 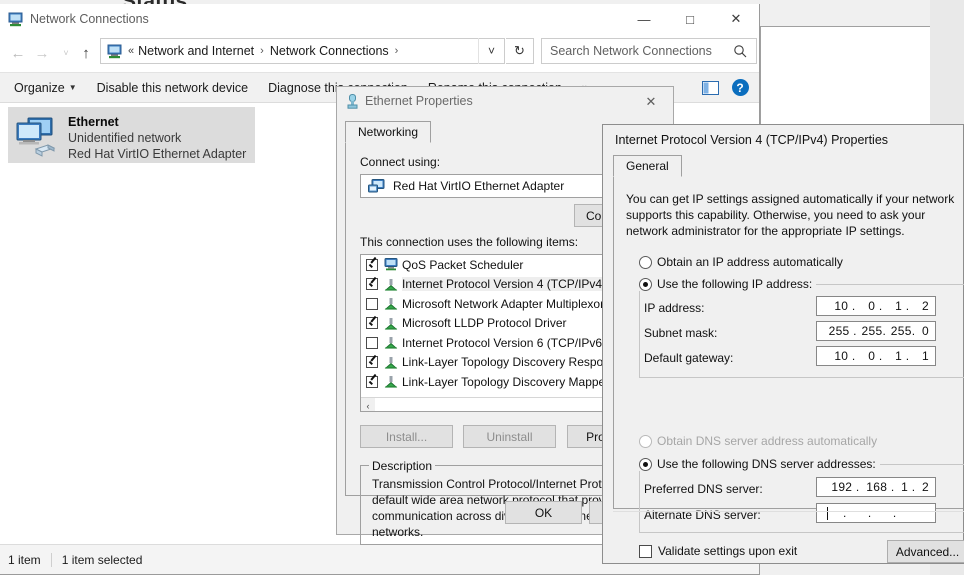 I want to click on subnet-mask-octet-4: 0, so click(x=924, y=331).